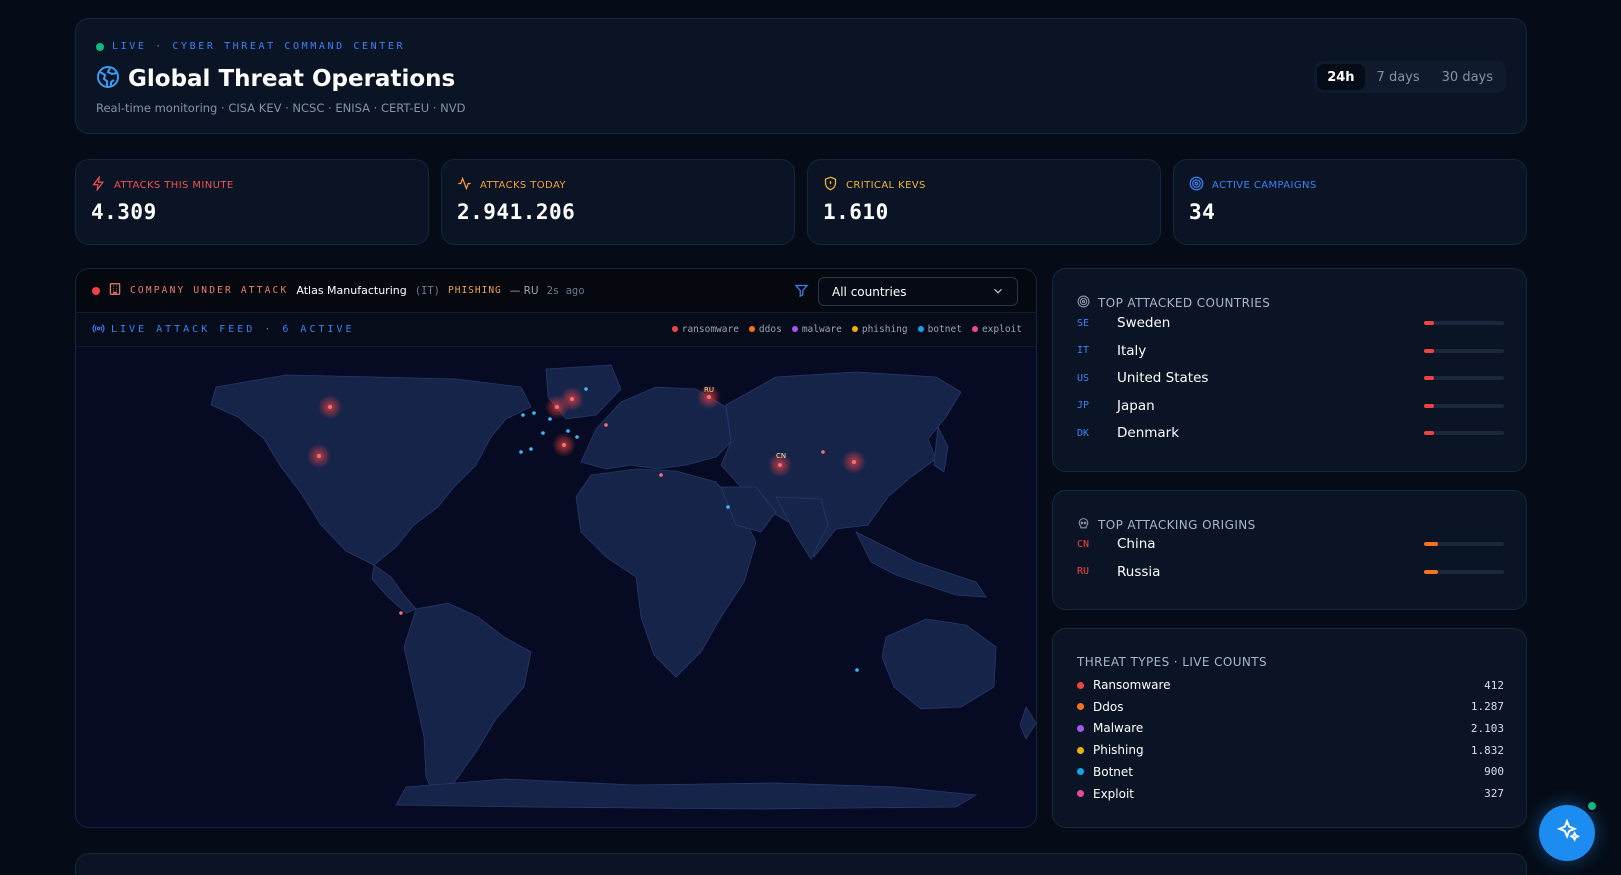 The width and height of the screenshot is (1621, 875). Describe the element at coordinates (869, 291) in the screenshot. I see `country-filter-value: All countries` at that location.